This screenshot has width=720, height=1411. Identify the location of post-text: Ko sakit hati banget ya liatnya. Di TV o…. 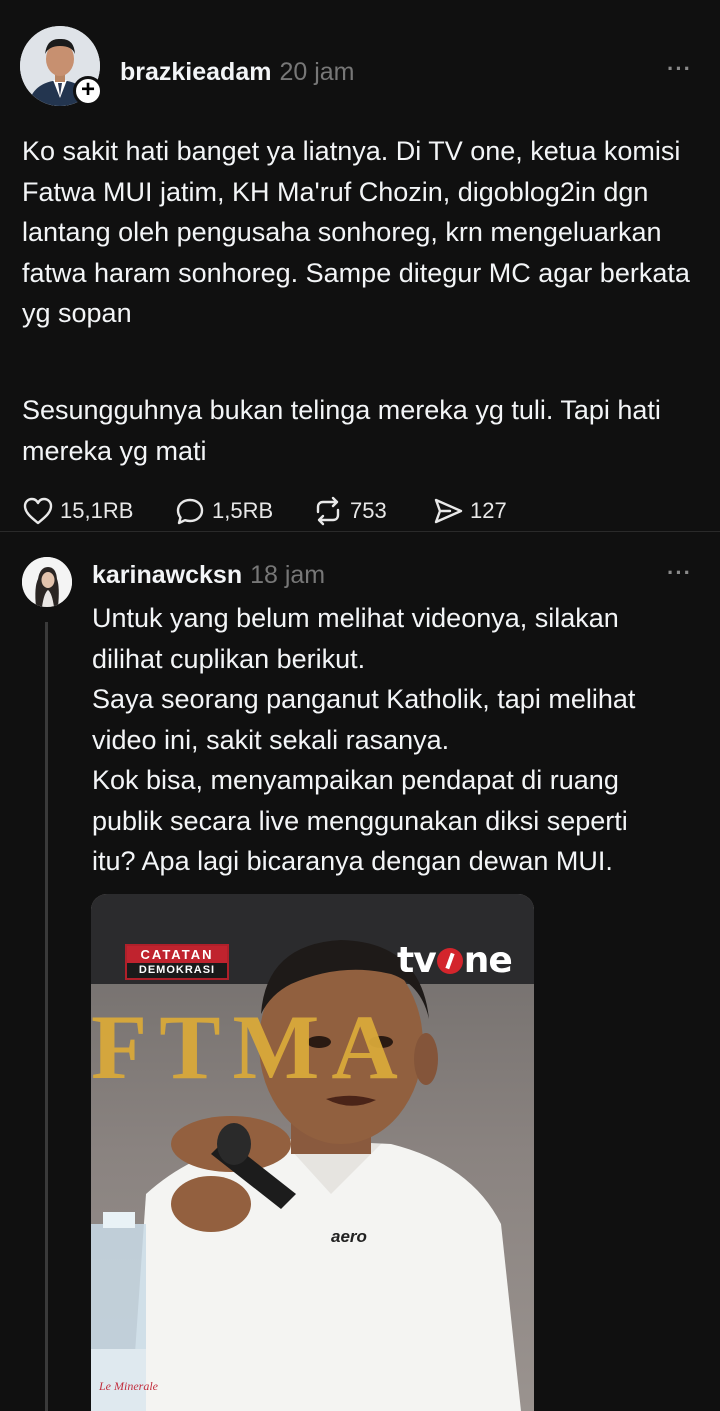
(356, 232).